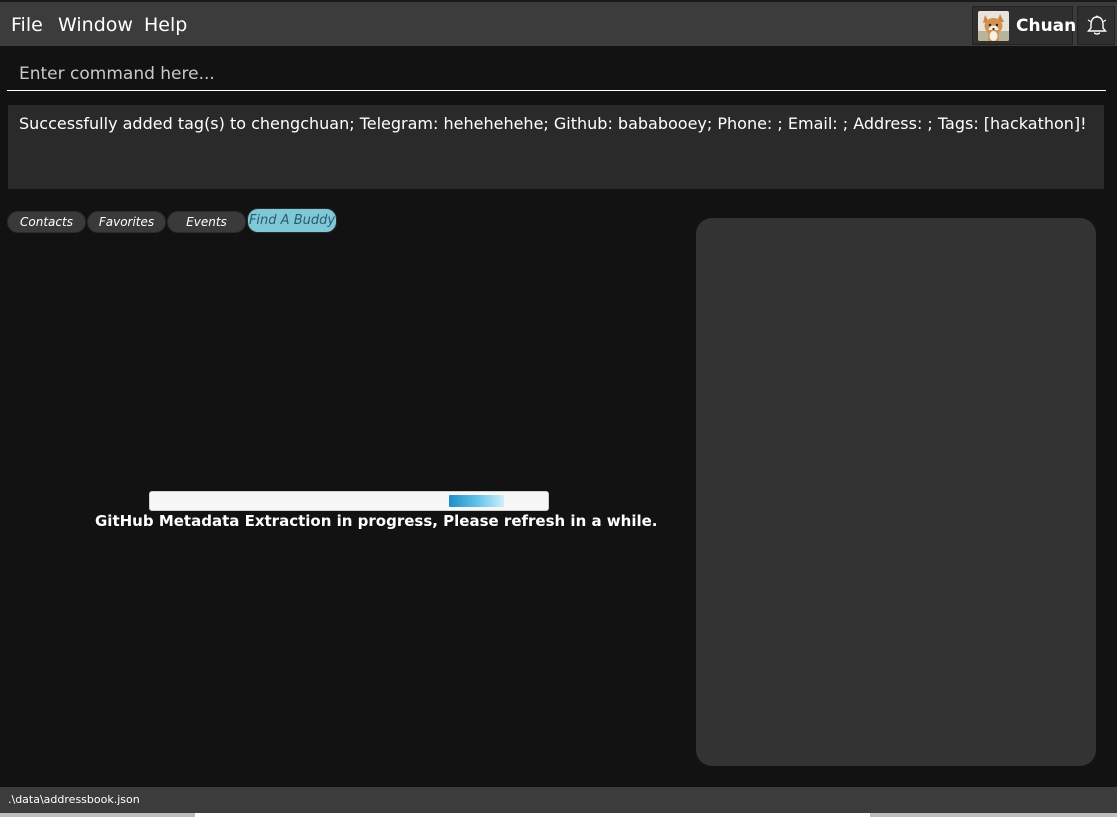 This screenshot has width=1117, height=817. What do you see at coordinates (292, 220) in the screenshot?
I see `tab-find-a-buddy: Find A Buddy` at bounding box center [292, 220].